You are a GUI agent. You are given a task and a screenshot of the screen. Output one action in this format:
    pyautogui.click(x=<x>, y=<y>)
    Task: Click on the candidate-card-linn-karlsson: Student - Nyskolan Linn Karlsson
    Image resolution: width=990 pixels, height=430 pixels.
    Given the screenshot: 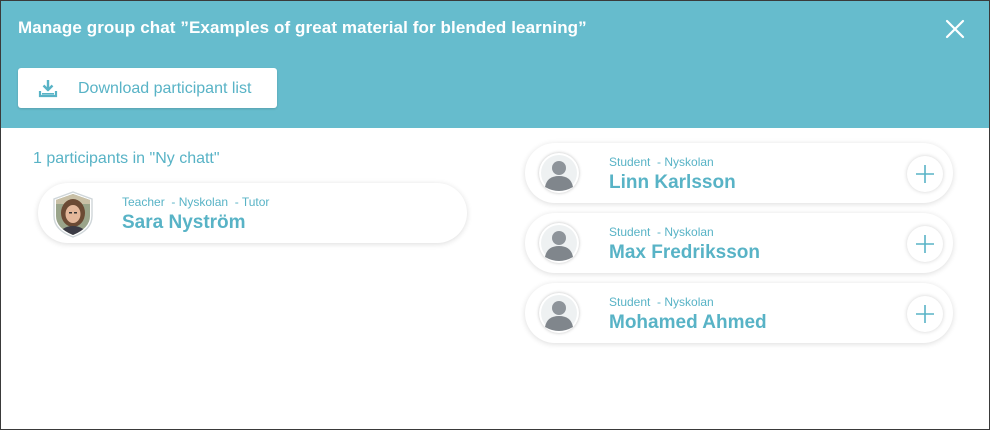 What is the action you would take?
    pyautogui.click(x=739, y=173)
    